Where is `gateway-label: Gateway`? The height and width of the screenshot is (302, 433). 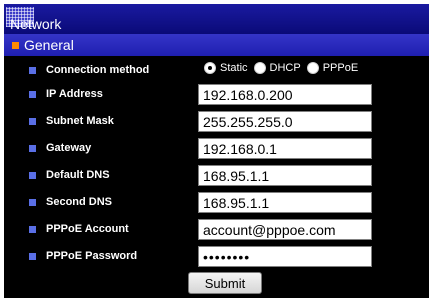
gateway-label: Gateway is located at coordinates (69, 148).